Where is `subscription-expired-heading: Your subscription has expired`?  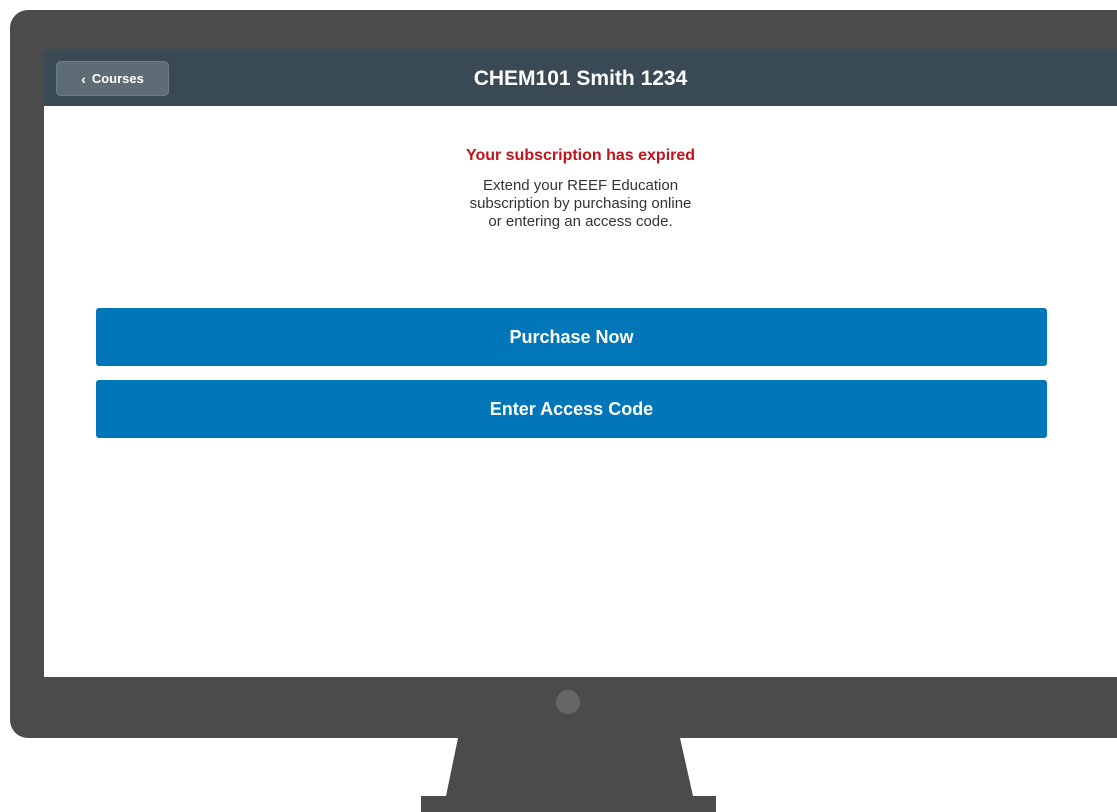 subscription-expired-heading: Your subscription has expired is located at coordinates (580, 155).